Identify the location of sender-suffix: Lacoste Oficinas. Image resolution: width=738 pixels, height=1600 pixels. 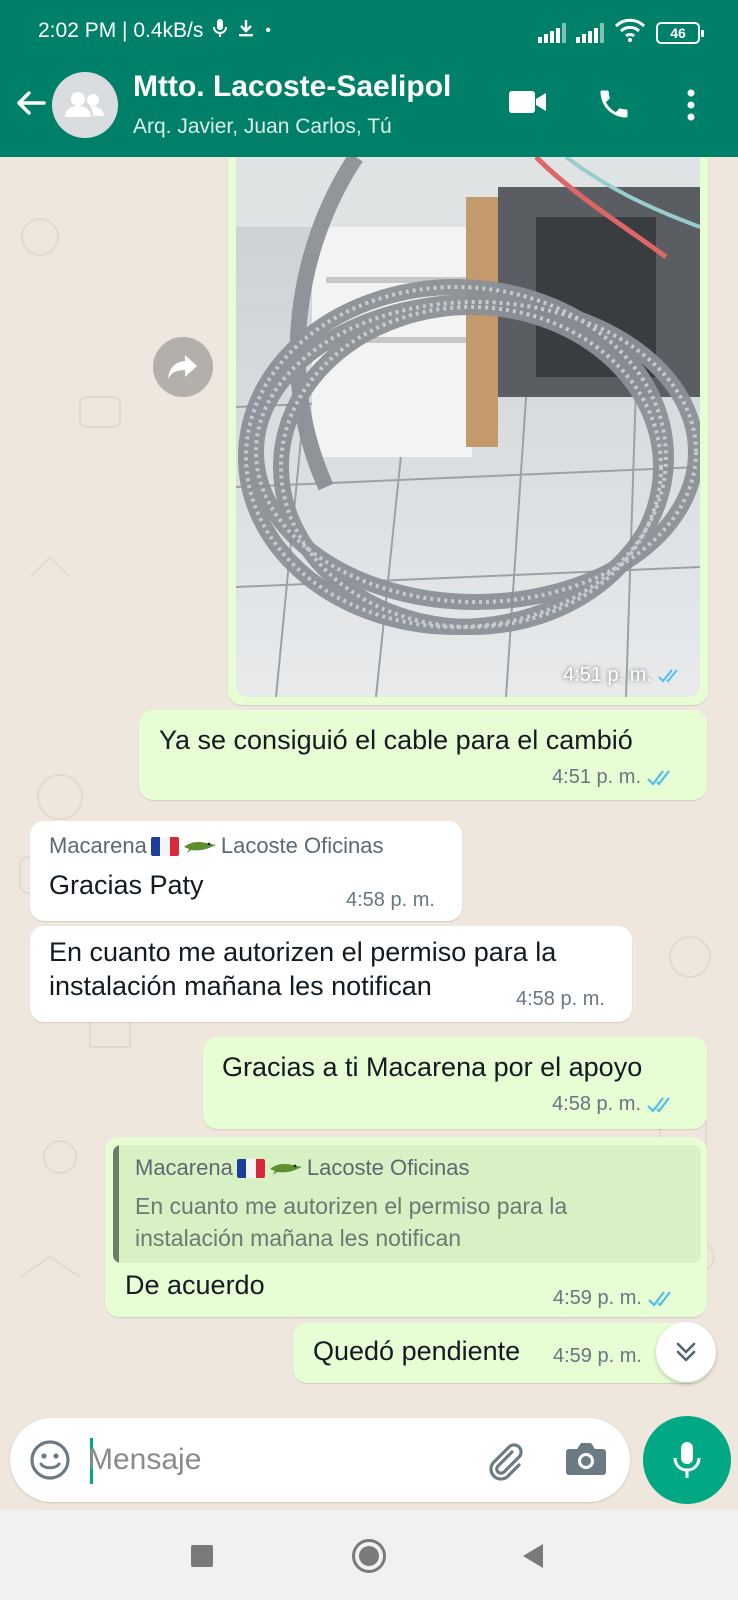
(302, 845).